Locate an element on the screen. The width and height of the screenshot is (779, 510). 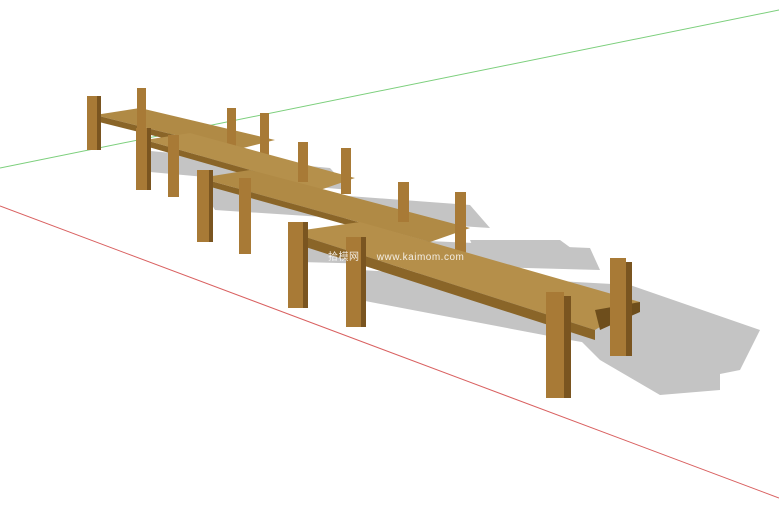
watermark-url: www.kaimom.com is located at coordinates (420, 257).